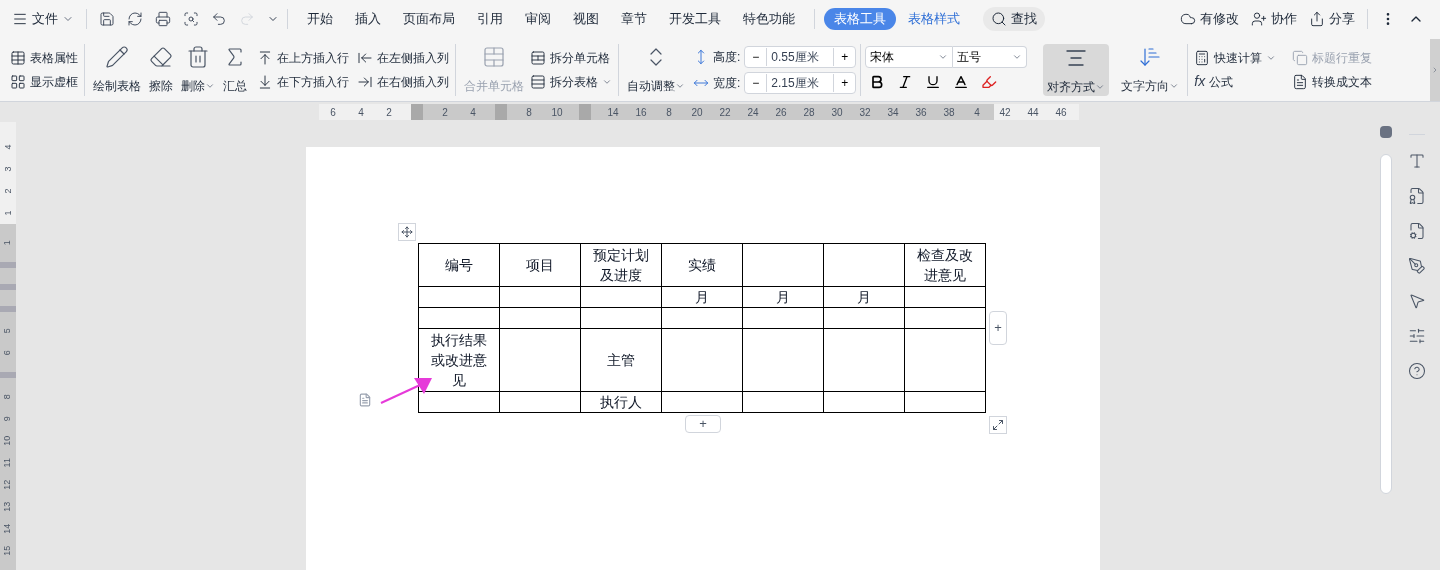  Describe the element at coordinates (1417, 336) in the screenshot. I see `sliders-icon` at that location.